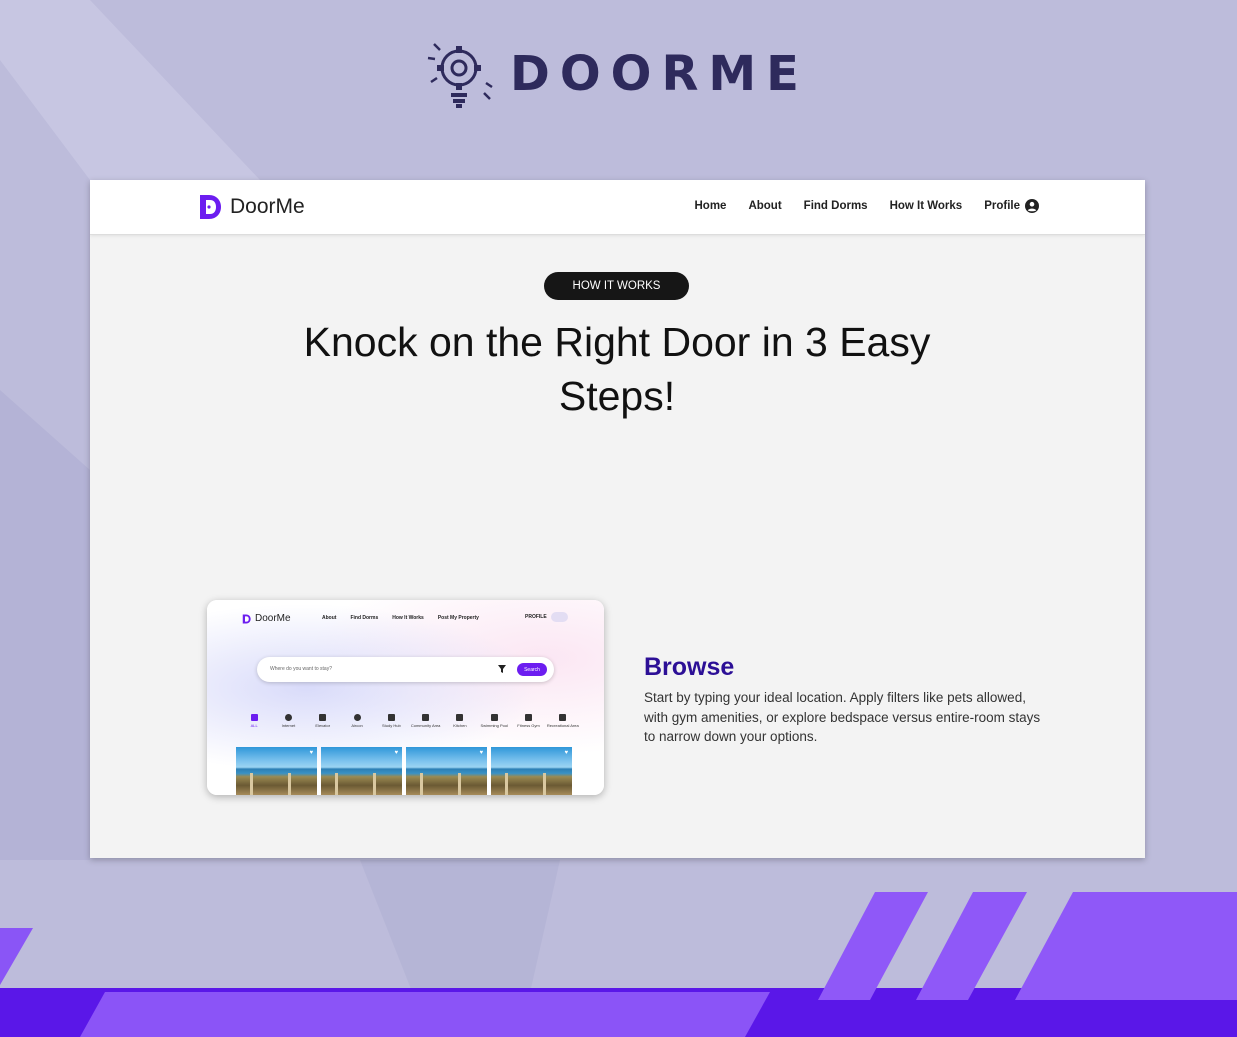 The image size is (1237, 1037). Describe the element at coordinates (689, 667) in the screenshot. I see `step-title: Browse` at that location.